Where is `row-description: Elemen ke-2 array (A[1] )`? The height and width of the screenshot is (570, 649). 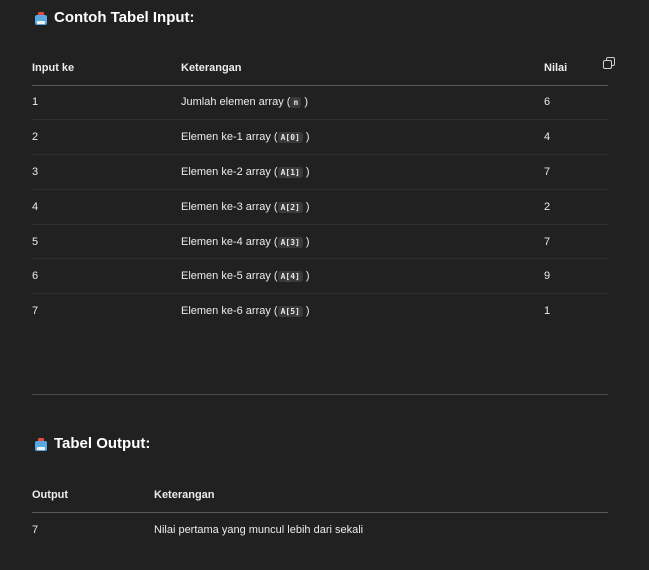
row-description: Elemen ke-2 array (A[1] ) is located at coordinates (362, 172).